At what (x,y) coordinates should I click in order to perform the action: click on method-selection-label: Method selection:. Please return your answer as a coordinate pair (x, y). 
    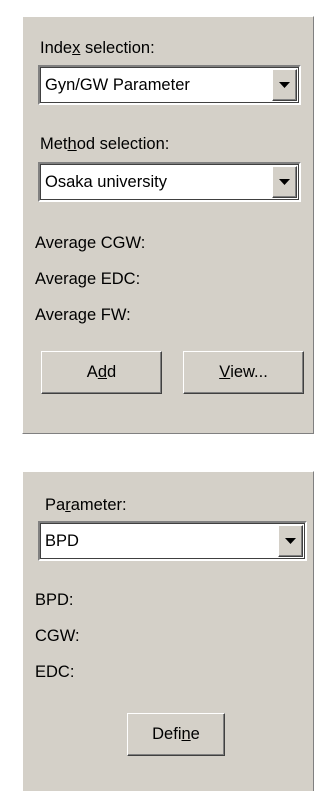
    Looking at the image, I should click on (105, 144).